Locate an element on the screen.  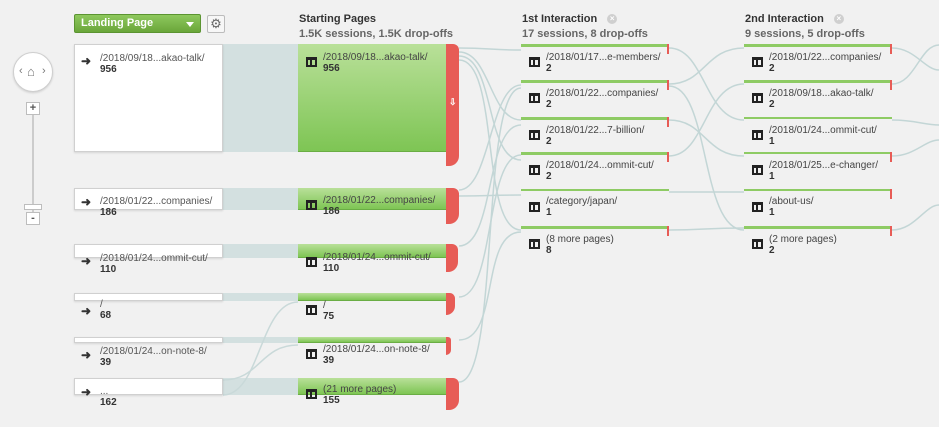
pan-left-icon: ‹ is located at coordinates (21, 71).